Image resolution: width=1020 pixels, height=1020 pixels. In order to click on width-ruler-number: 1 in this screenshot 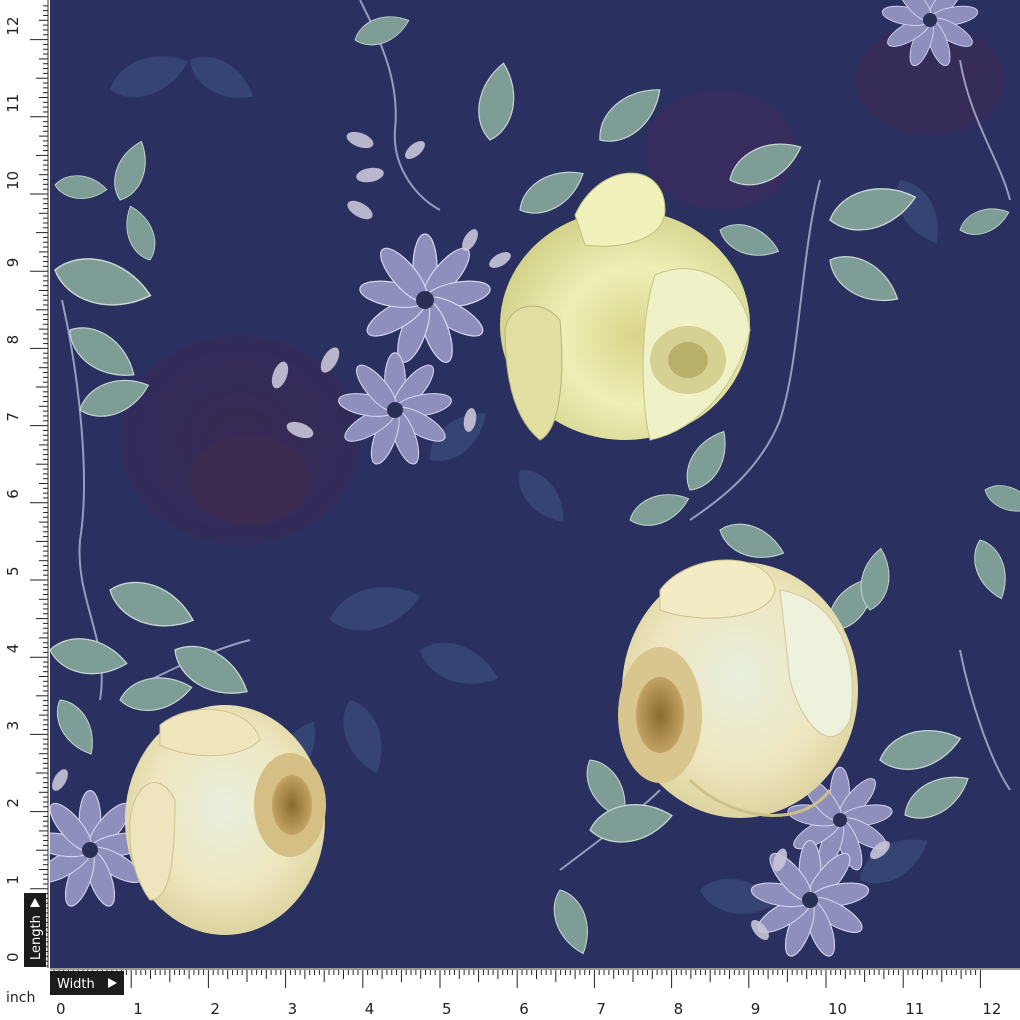, I will do `click(138, 1009)`.